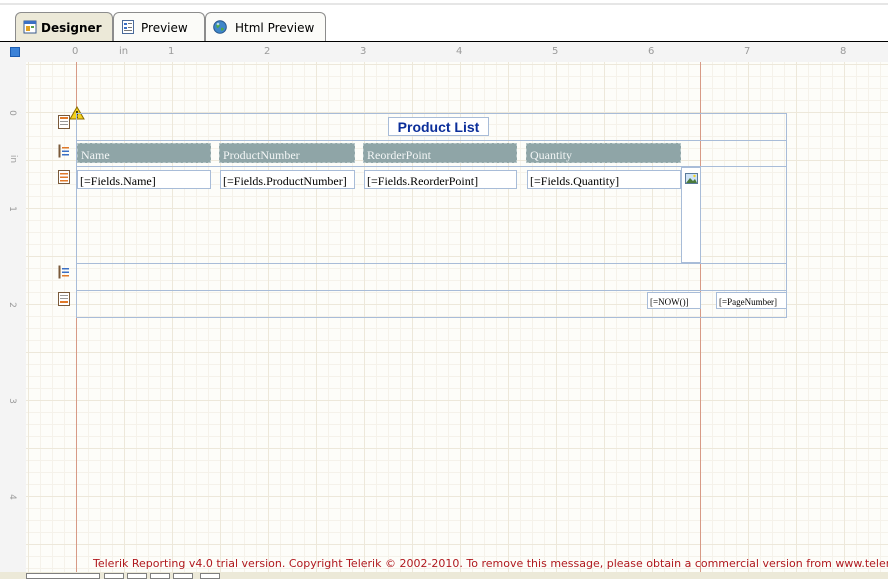 This screenshot has width=888, height=579. I want to click on tab-designer: Designer, so click(64, 26).